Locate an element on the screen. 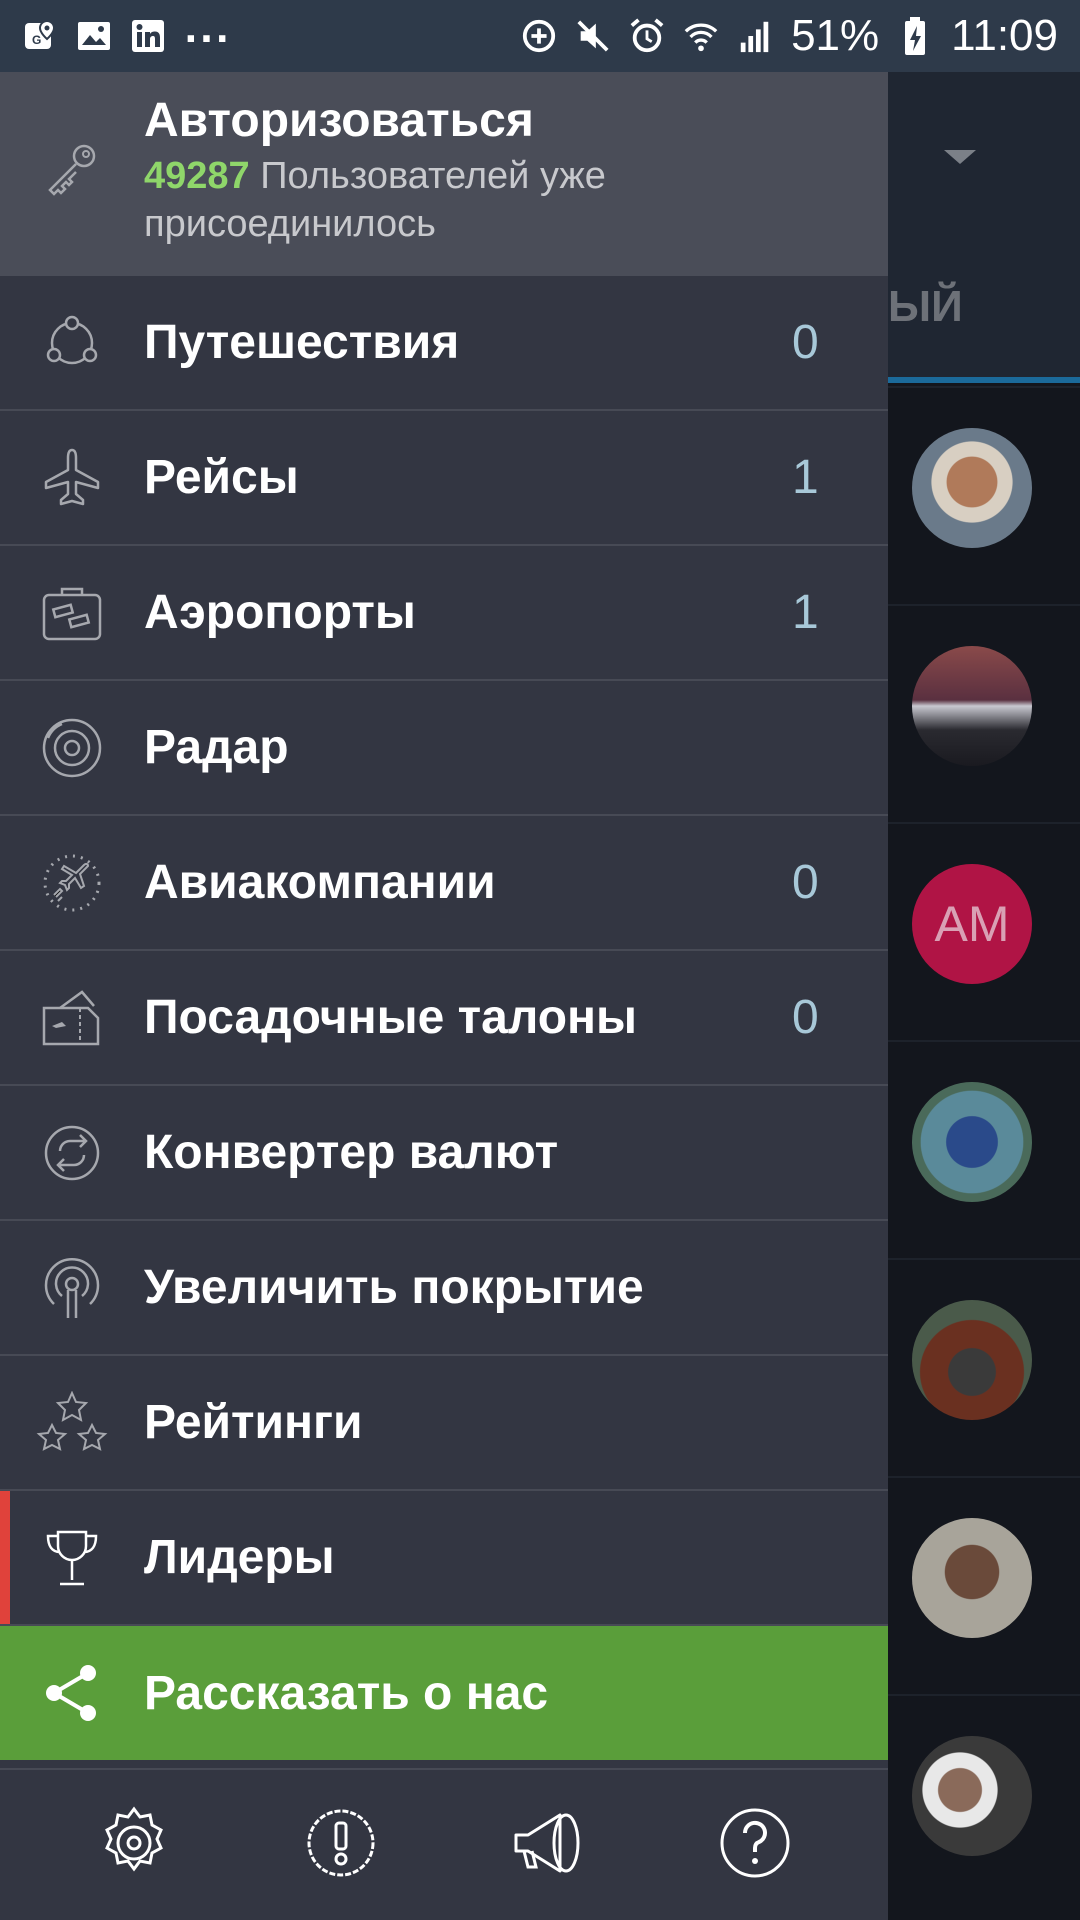 This screenshot has width=1080, height=1920. menu-item-flights: Рейсы 1 is located at coordinates (444, 478).